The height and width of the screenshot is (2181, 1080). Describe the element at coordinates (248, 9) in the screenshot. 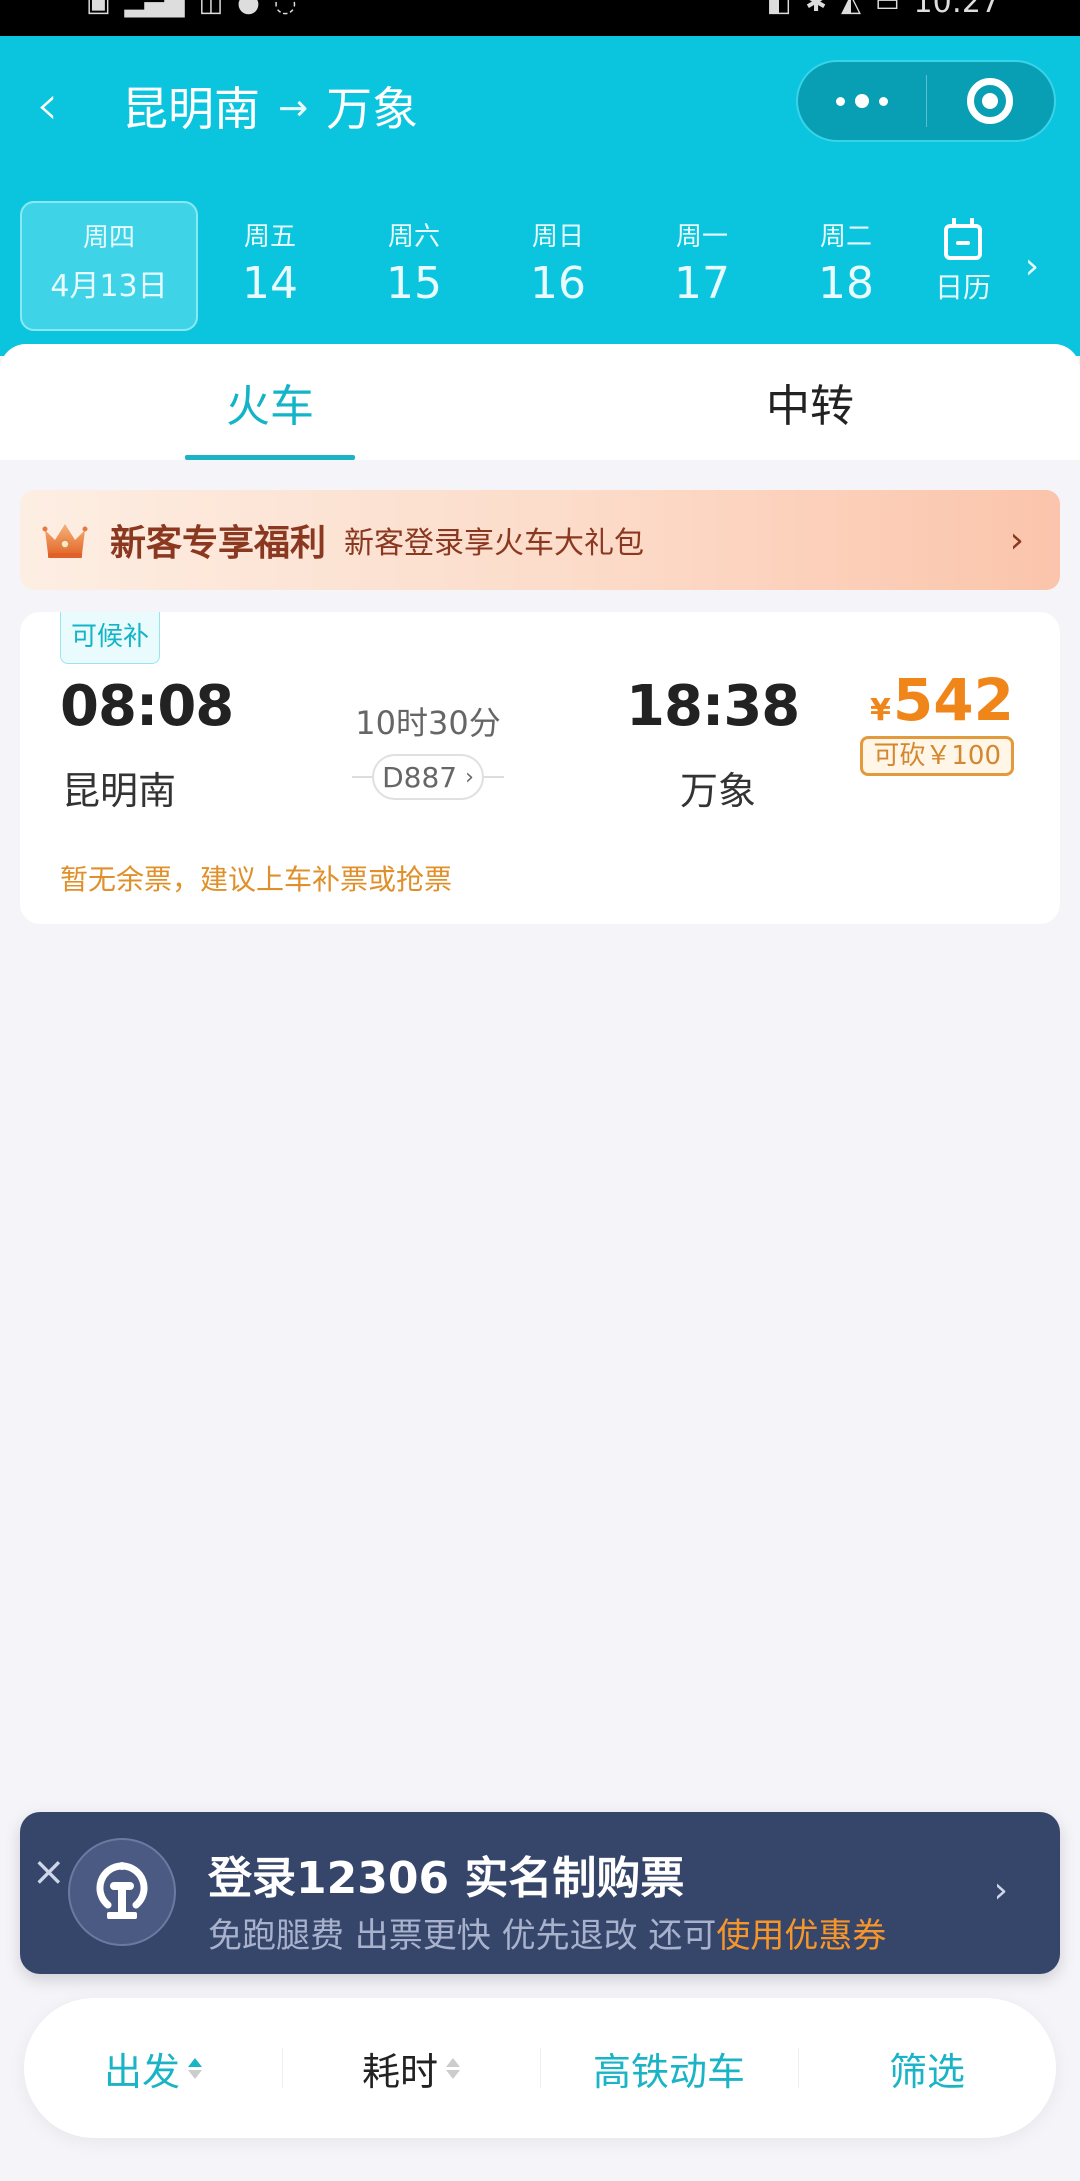

I see `chat-icon: ●` at that location.